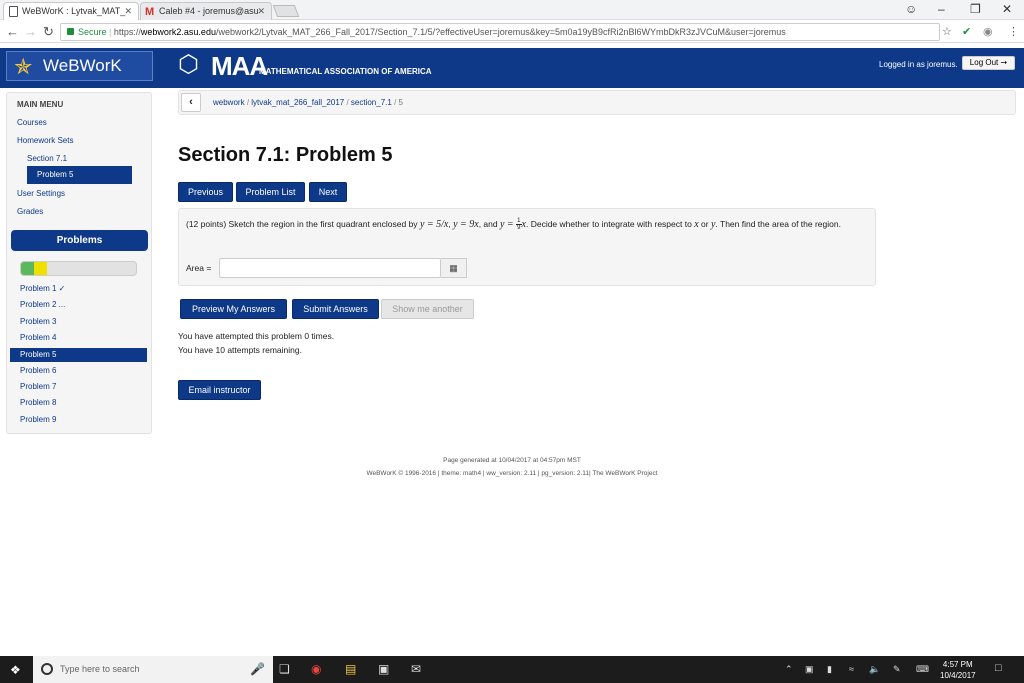  Describe the element at coordinates (383, 669) in the screenshot. I see `store-icon: ▣` at that location.